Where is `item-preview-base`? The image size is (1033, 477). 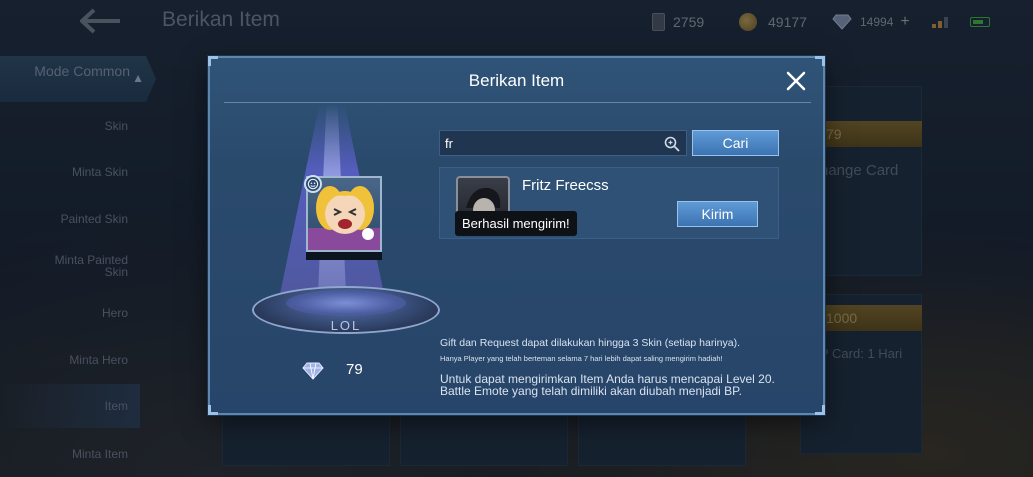 item-preview-base is located at coordinates (344, 256).